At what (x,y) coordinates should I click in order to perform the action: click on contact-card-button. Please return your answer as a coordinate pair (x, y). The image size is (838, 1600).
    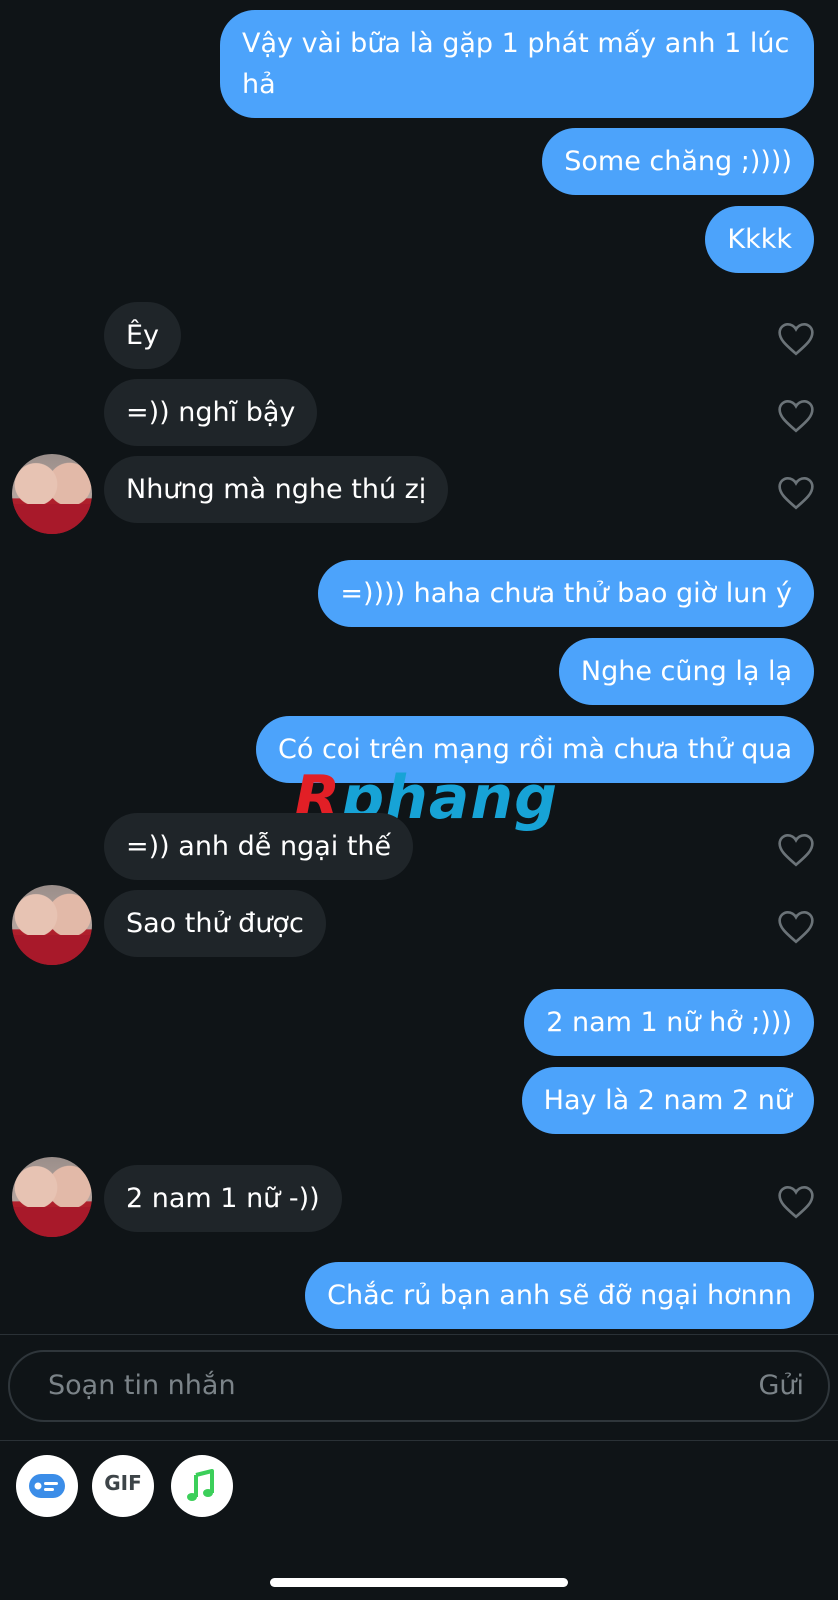
    Looking at the image, I should click on (47, 1486).